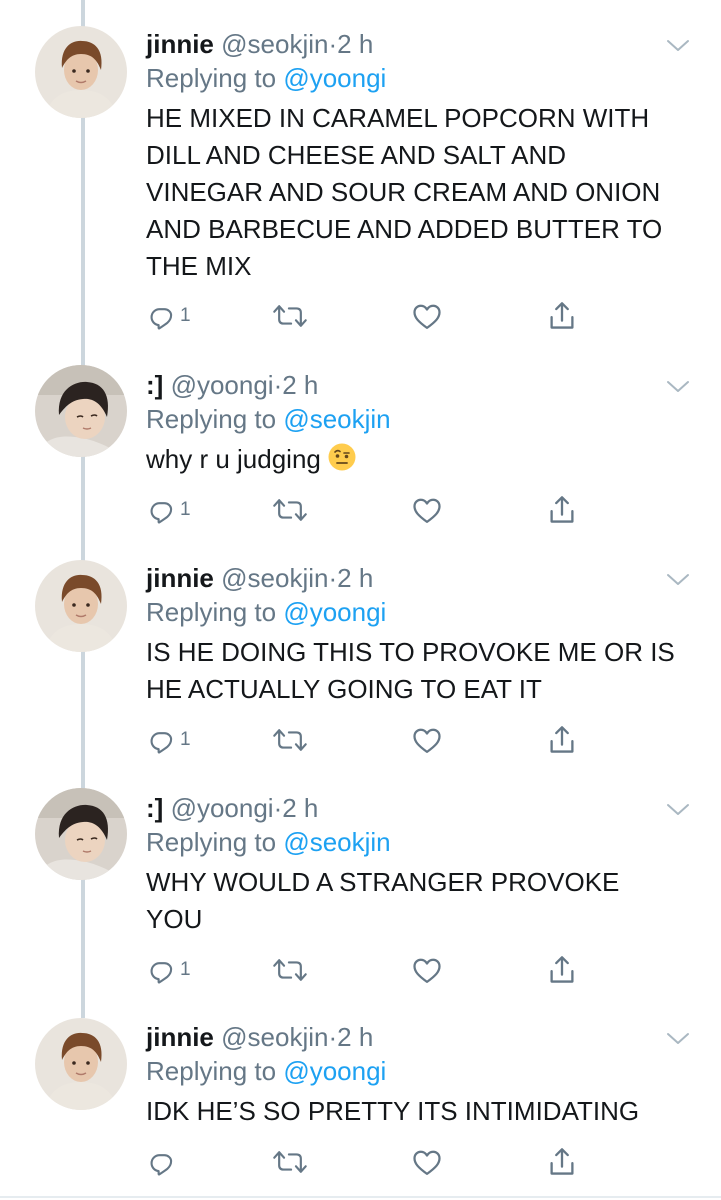 The height and width of the screenshot is (1200, 721). I want to click on tweet-text: WHY WOULD A STRANGER PROVOKE YOU, so click(382, 901).